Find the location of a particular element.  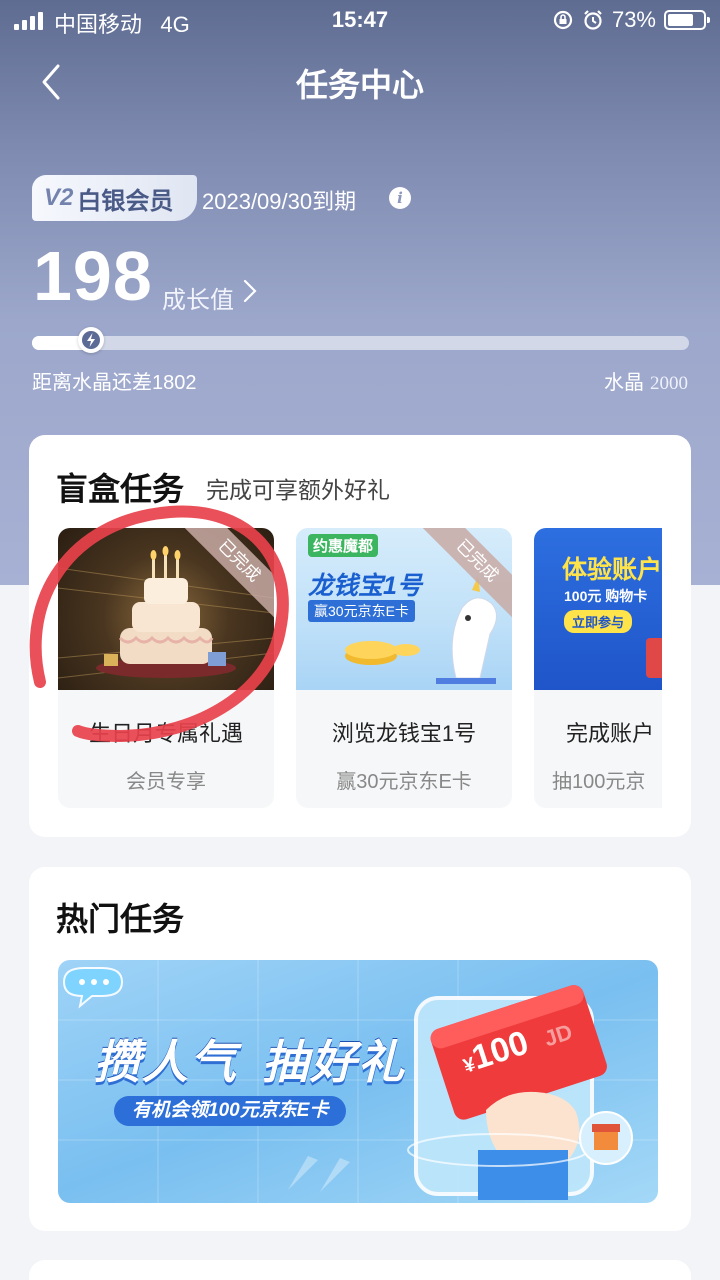

banner-subtitle-2: 购物卡 is located at coordinates (626, 596).